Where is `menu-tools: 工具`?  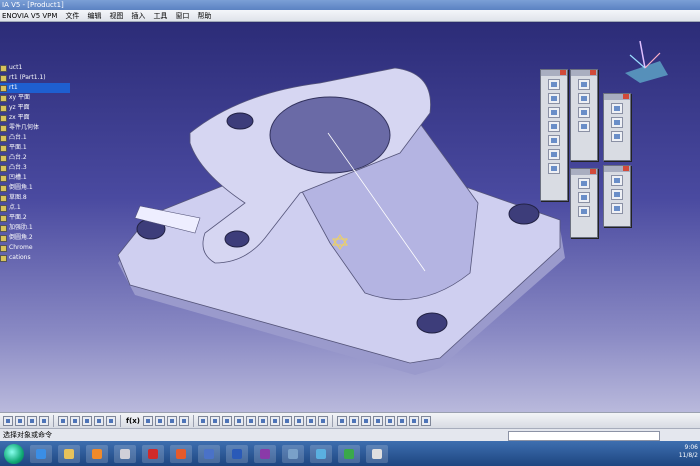 menu-tools: 工具 is located at coordinates (160, 15).